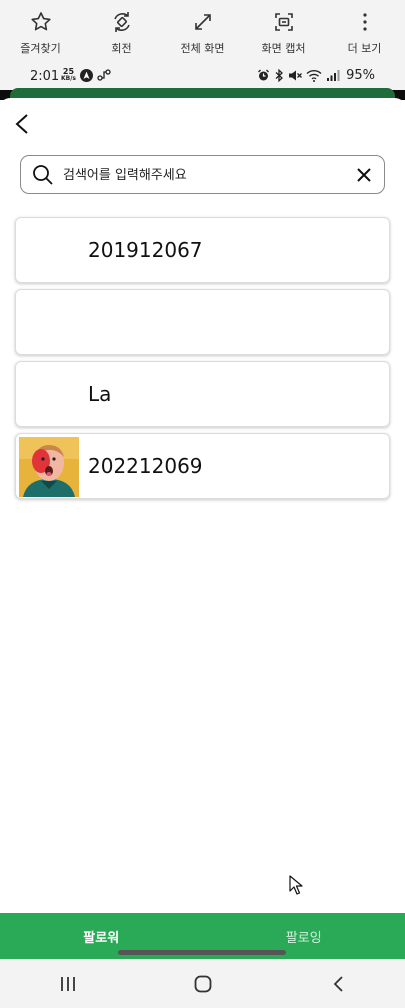 This screenshot has height=1008, width=405. I want to click on search-input, so click(203, 175).